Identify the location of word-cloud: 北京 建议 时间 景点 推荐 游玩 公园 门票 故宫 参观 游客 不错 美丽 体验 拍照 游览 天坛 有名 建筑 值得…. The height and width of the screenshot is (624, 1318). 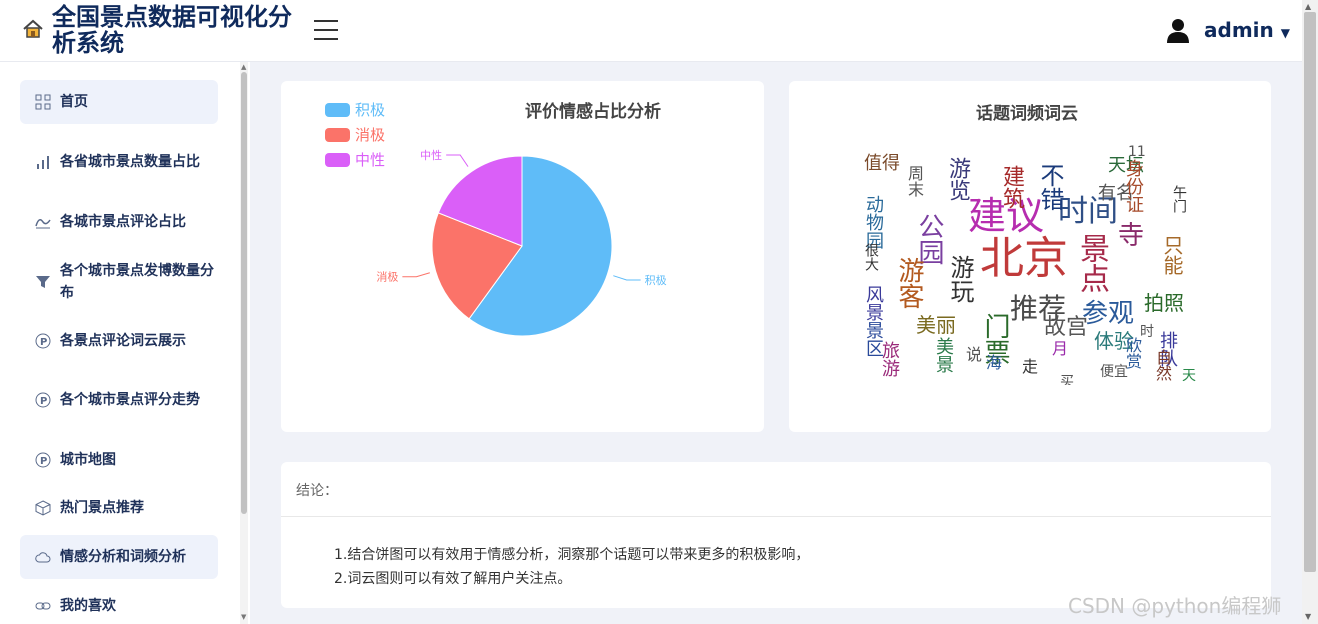
(1032, 265).